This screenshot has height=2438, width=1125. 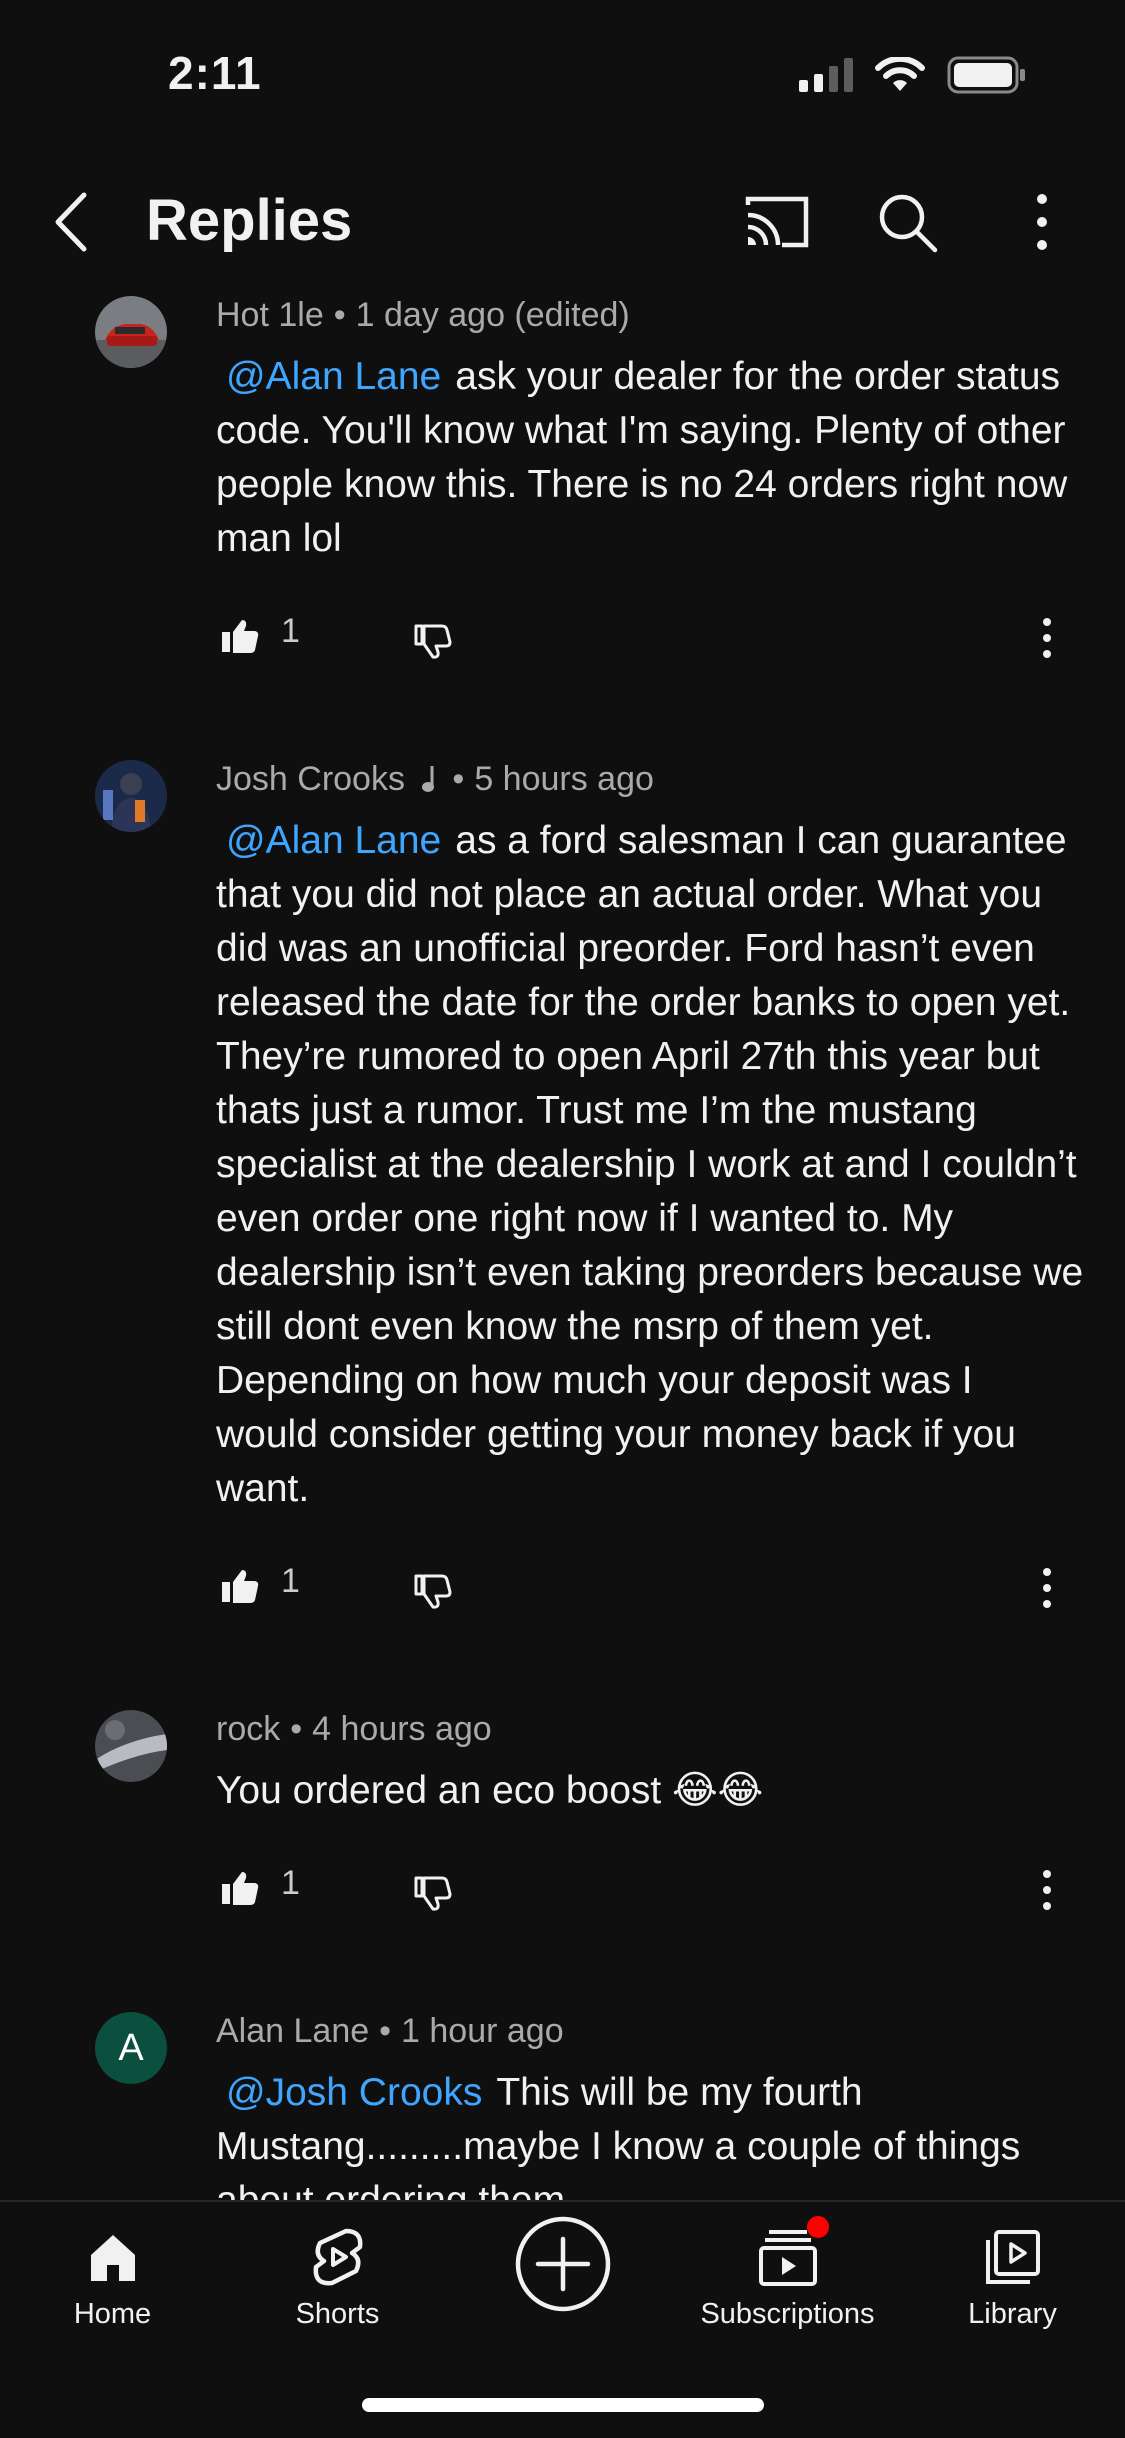 What do you see at coordinates (564, 779) in the screenshot?
I see `comment-time: 5 hours ago` at bounding box center [564, 779].